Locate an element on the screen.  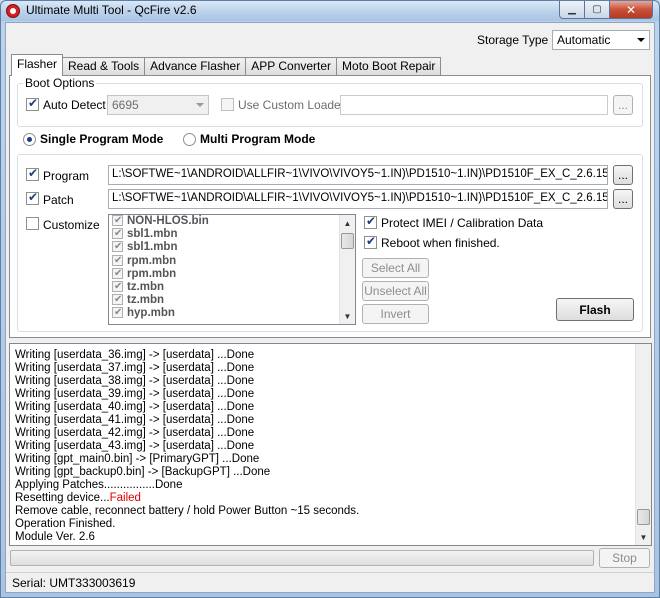
customize-checkbox is located at coordinates (32, 223).